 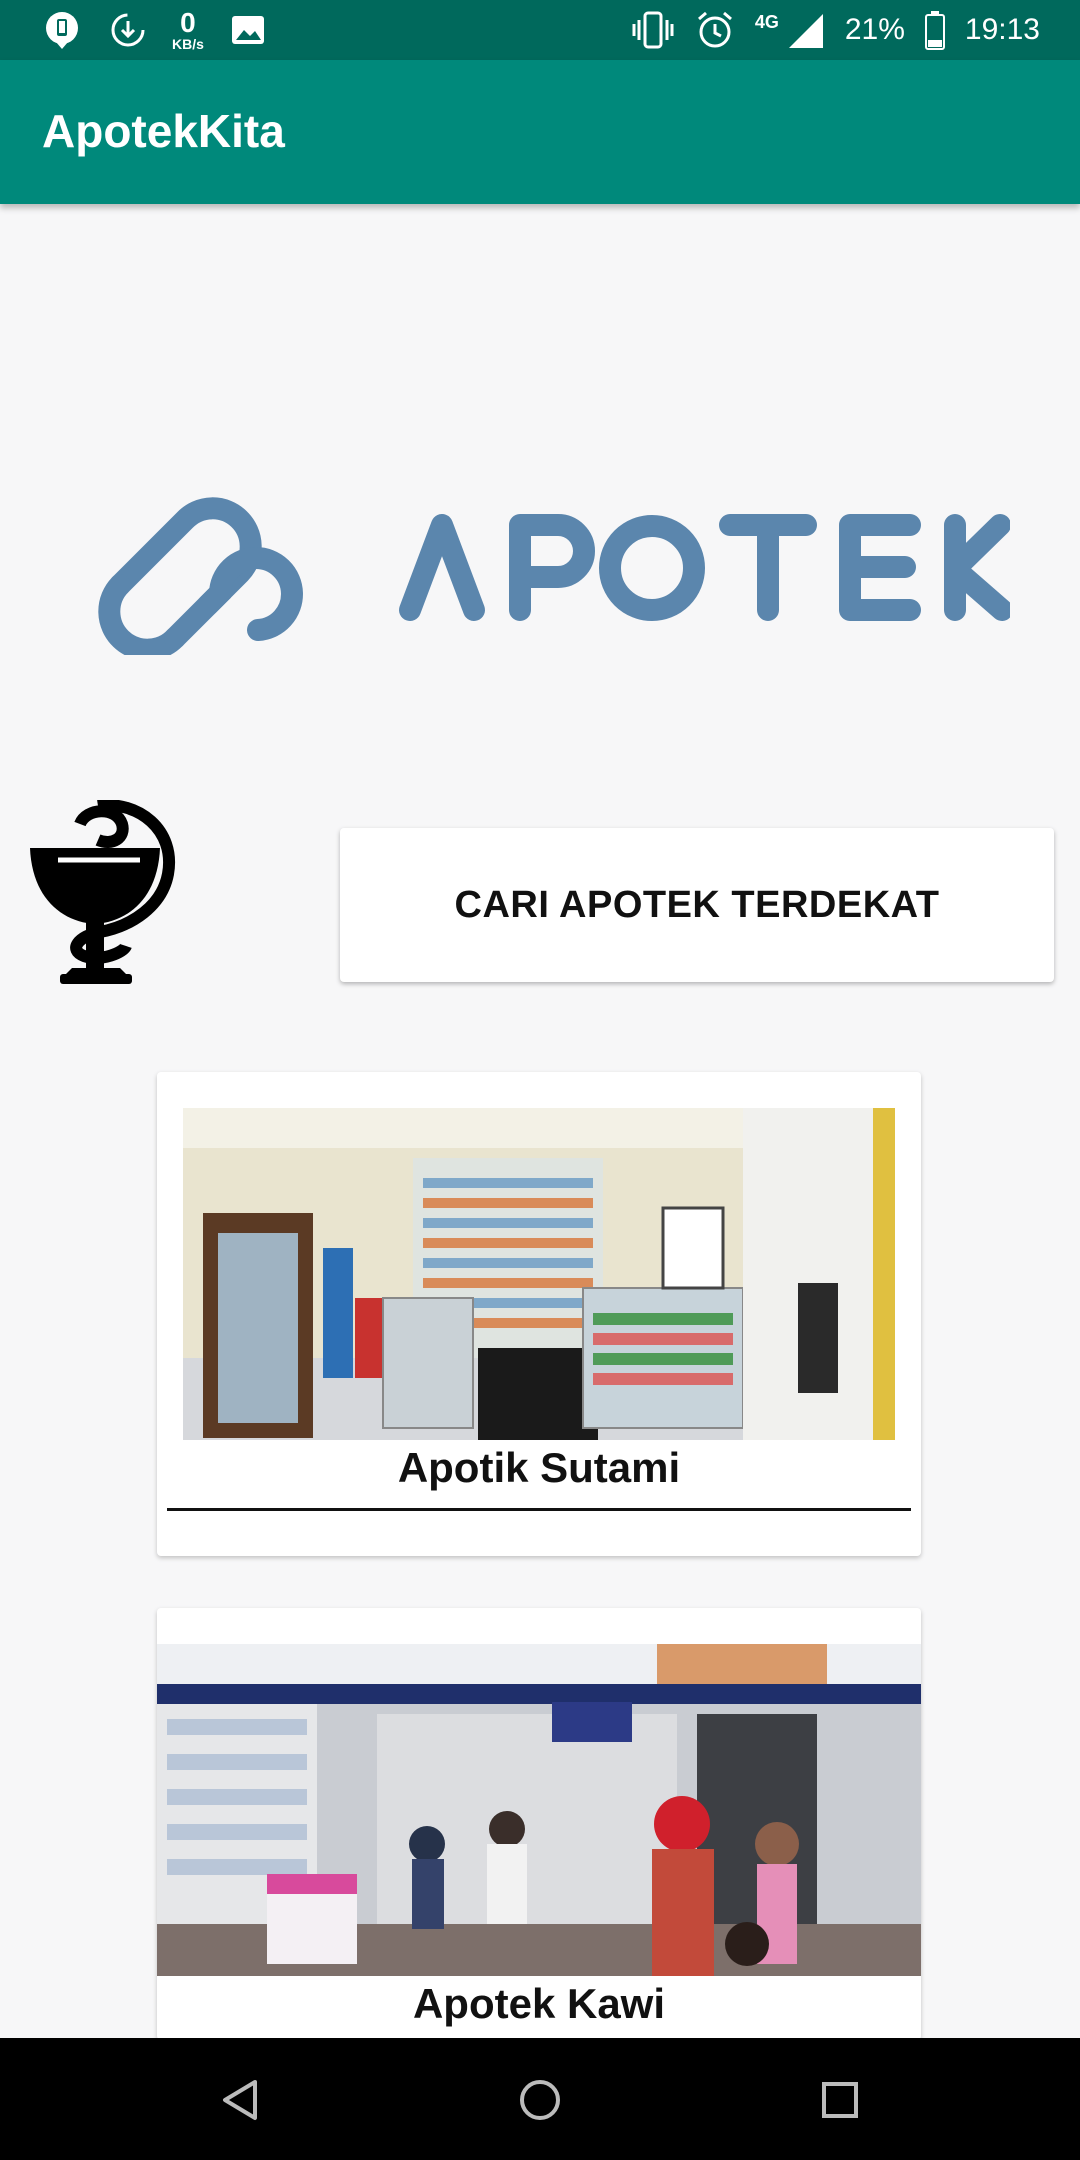 What do you see at coordinates (539, 1467) in the screenshot?
I see `pharmacy-name: Apotik Sutami` at bounding box center [539, 1467].